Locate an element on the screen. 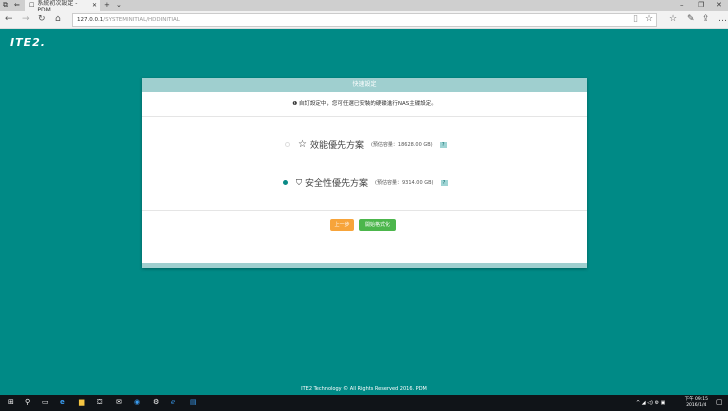 The image size is (728, 411). maximize-icon: ❐ is located at coordinates (701, 5).